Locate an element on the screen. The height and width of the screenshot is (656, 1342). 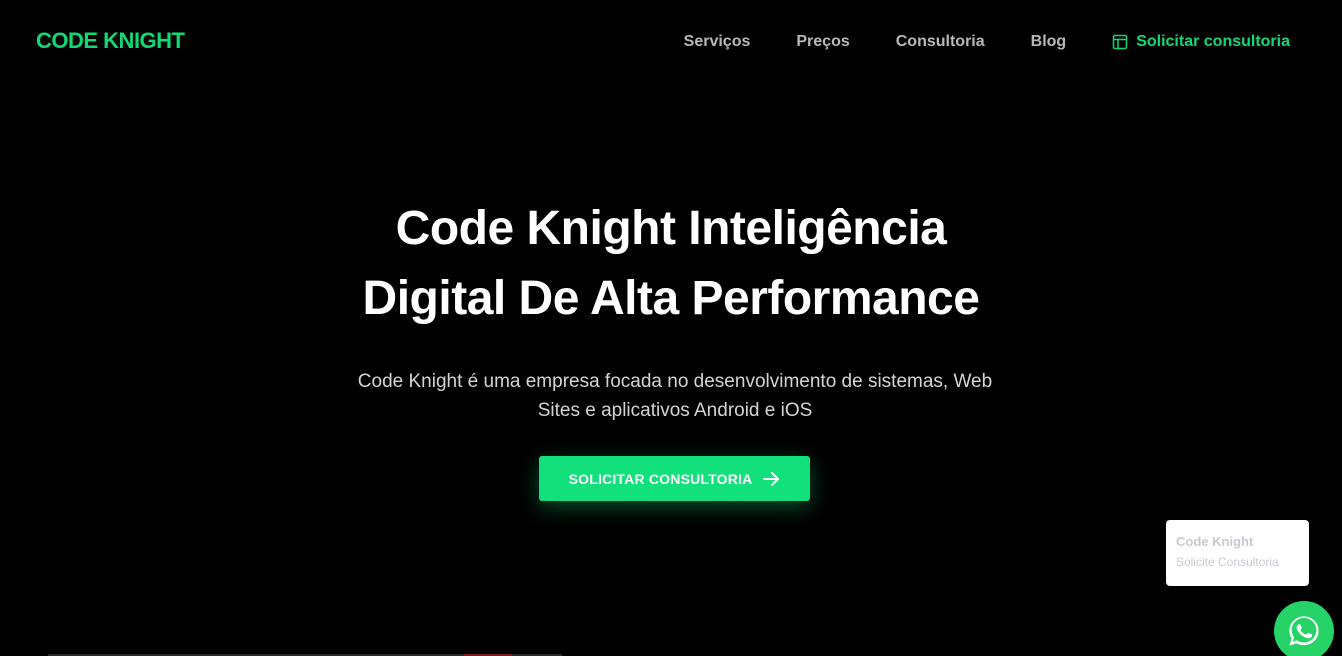
chat-popup-card: Code Knight Solicite Consultoria is located at coordinates (1237, 553).